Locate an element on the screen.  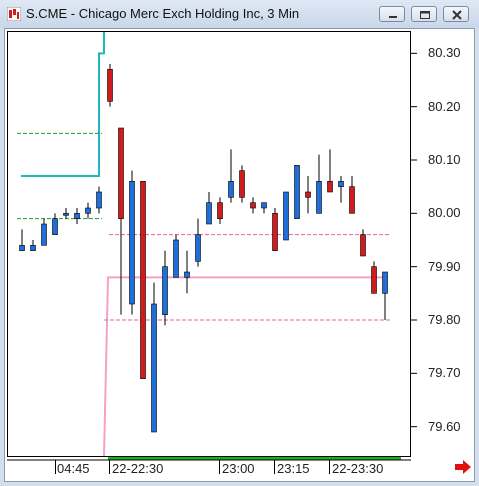
x-label-2230: 22-22:30 is located at coordinates (138, 468).